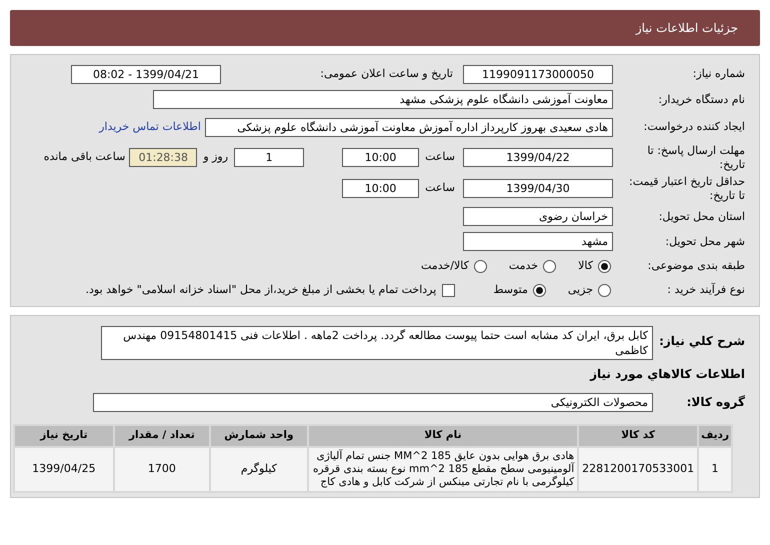 Image resolution: width=770 pixels, height=545 pixels. I want to click on field-label: طبقه بندی موضوعی:, so click(695, 266).